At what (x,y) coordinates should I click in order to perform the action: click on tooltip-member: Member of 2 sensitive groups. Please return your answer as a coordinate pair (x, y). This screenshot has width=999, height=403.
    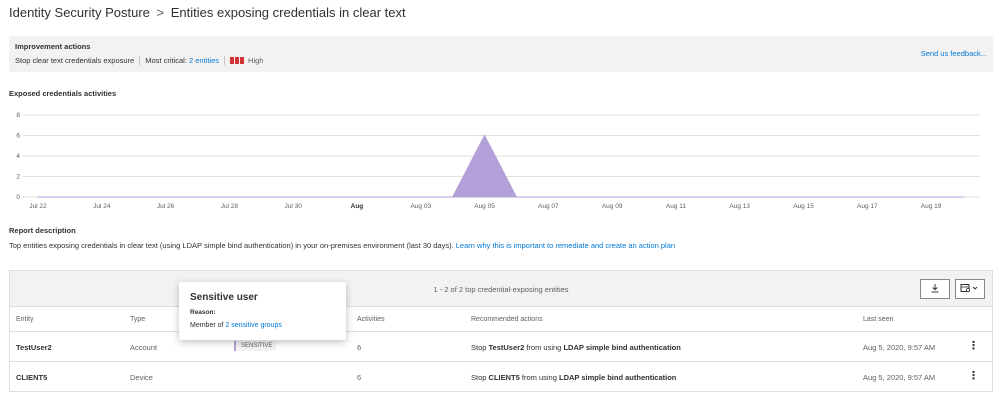
    Looking at the image, I should click on (236, 325).